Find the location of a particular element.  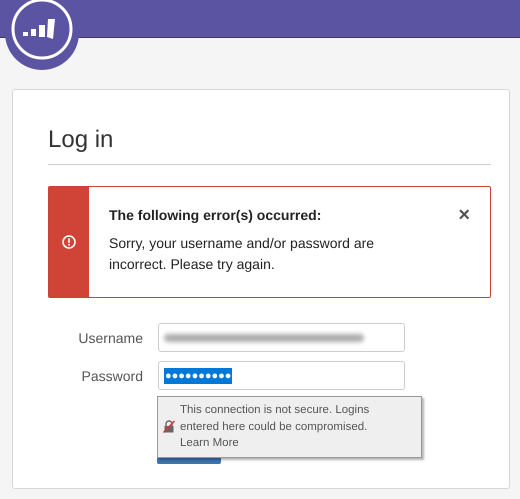

field-label: Password is located at coordinates (111, 376).